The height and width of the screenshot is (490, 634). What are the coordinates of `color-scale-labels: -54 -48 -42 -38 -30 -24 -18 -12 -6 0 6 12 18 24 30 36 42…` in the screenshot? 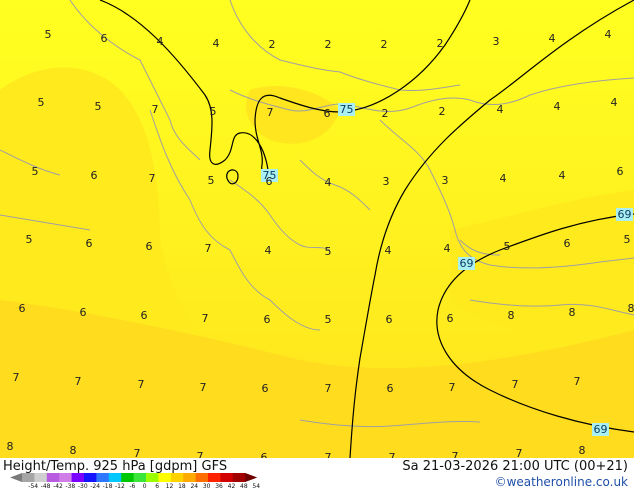 It's located at (144, 486).